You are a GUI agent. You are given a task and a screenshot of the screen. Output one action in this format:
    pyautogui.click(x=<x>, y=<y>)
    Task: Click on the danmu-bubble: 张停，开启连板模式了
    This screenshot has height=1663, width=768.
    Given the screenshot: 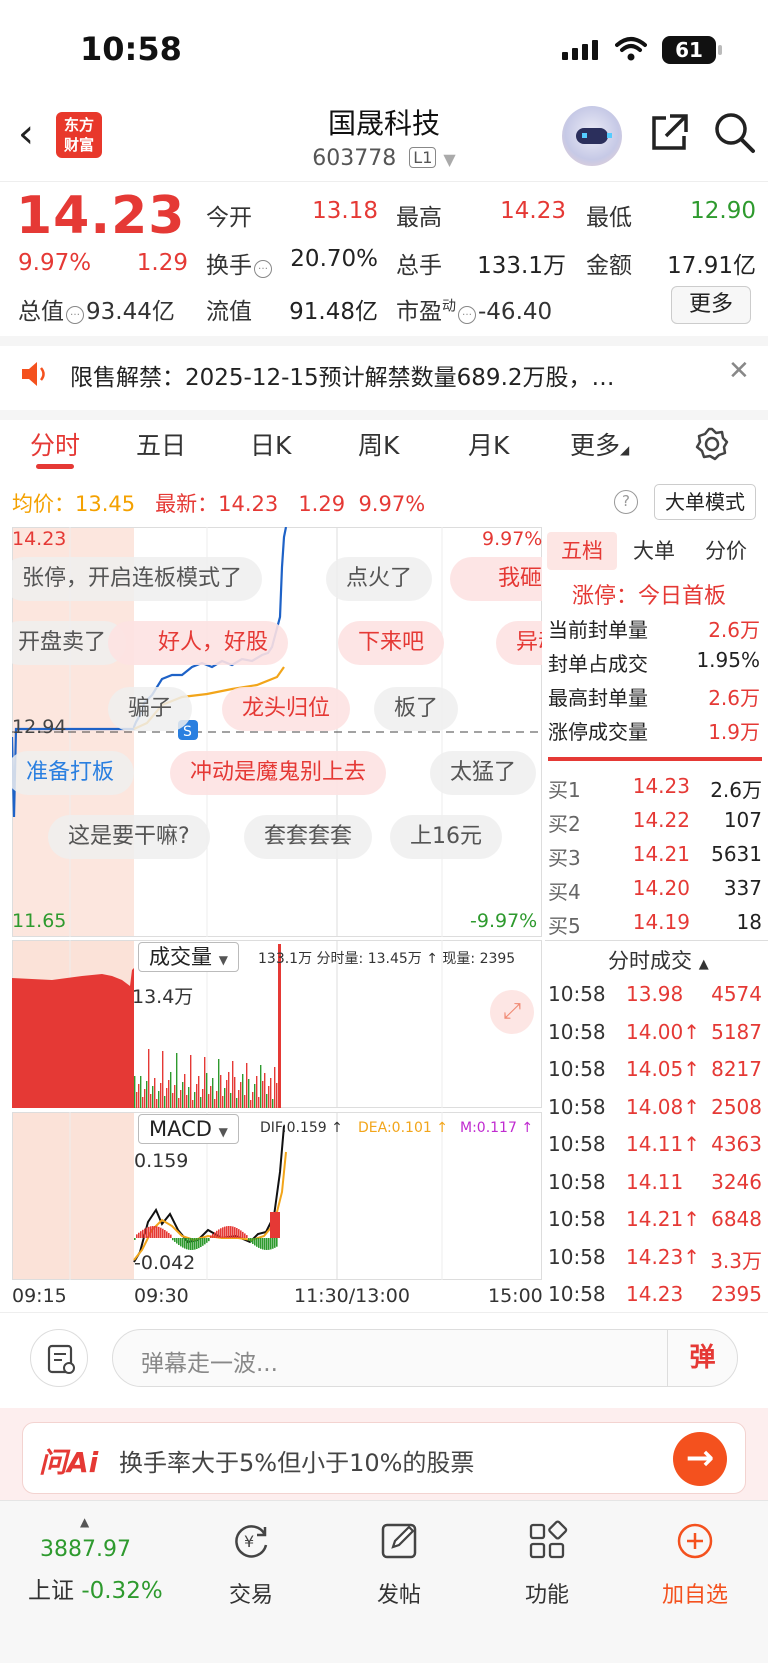 What is the action you would take?
    pyautogui.click(x=137, y=579)
    